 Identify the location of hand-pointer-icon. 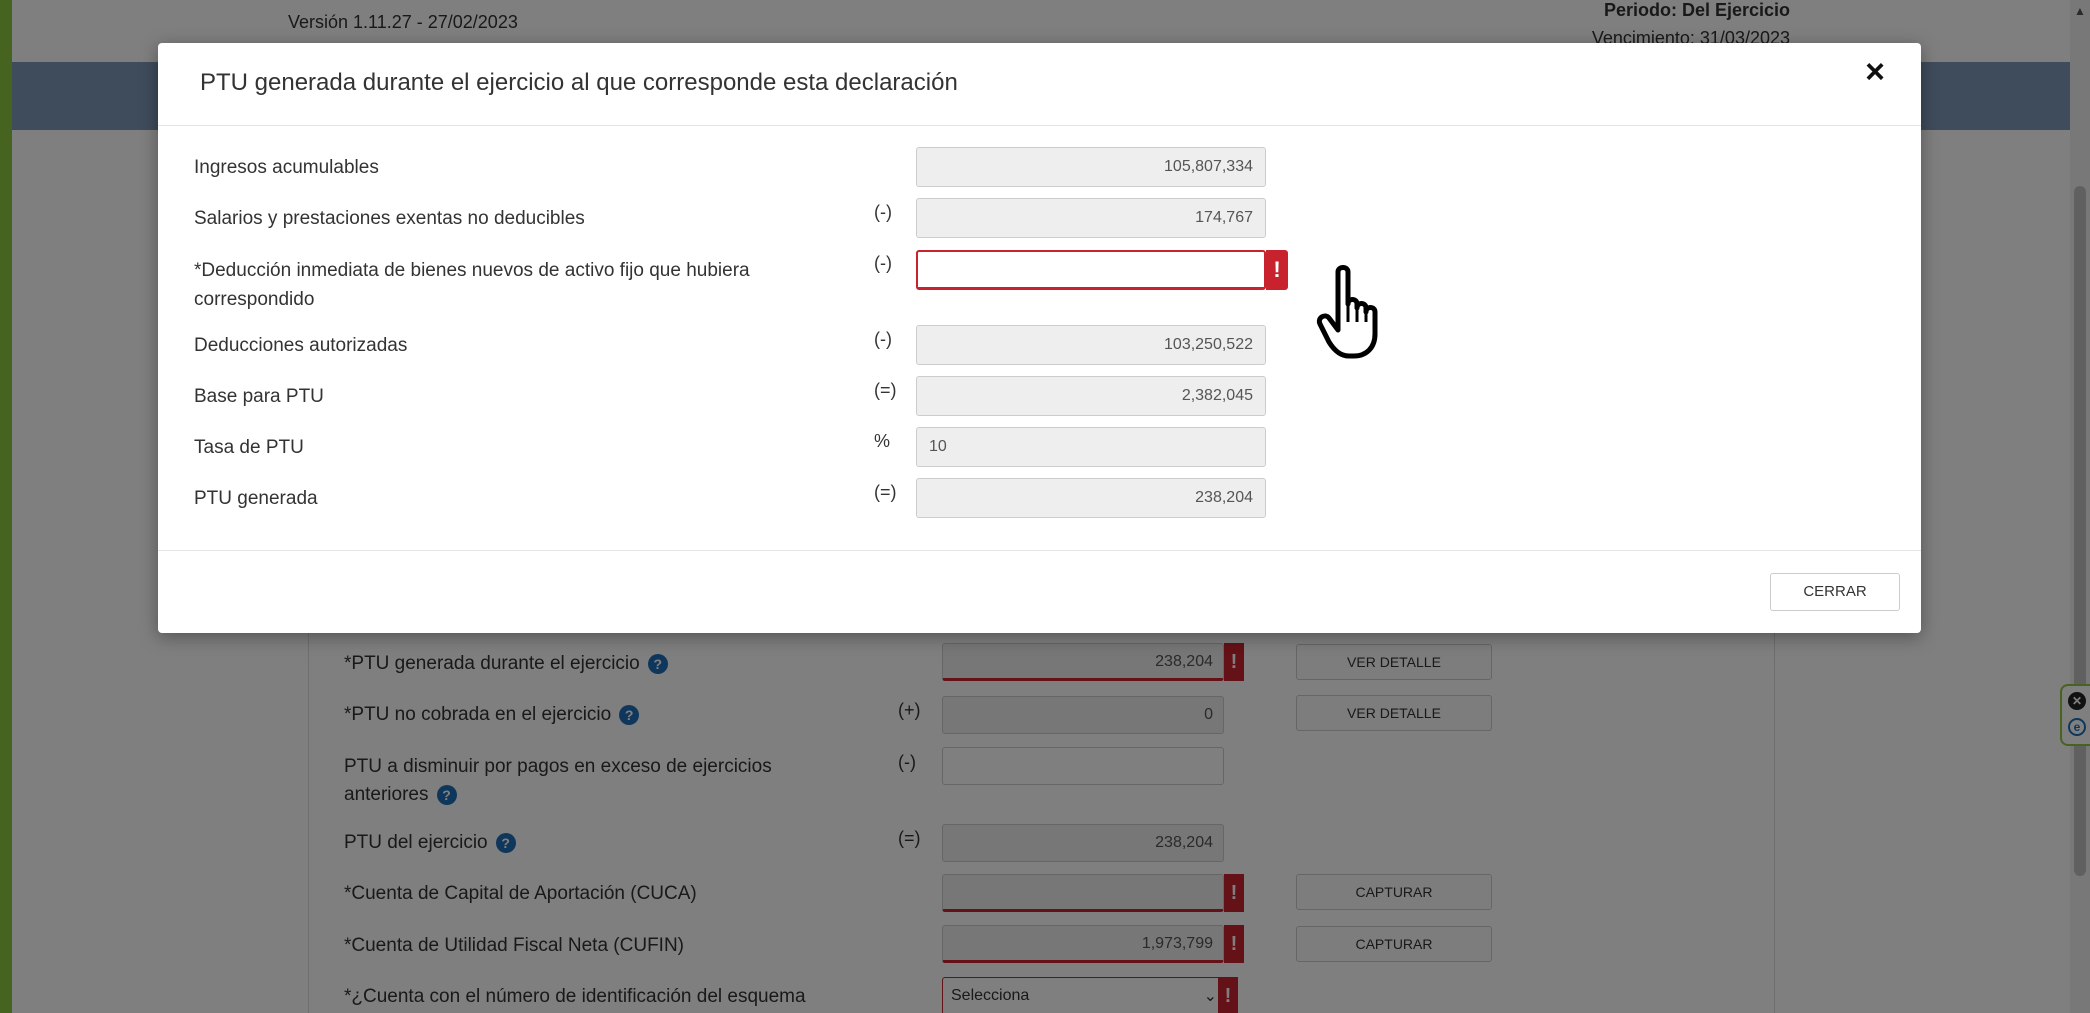
(1347, 312).